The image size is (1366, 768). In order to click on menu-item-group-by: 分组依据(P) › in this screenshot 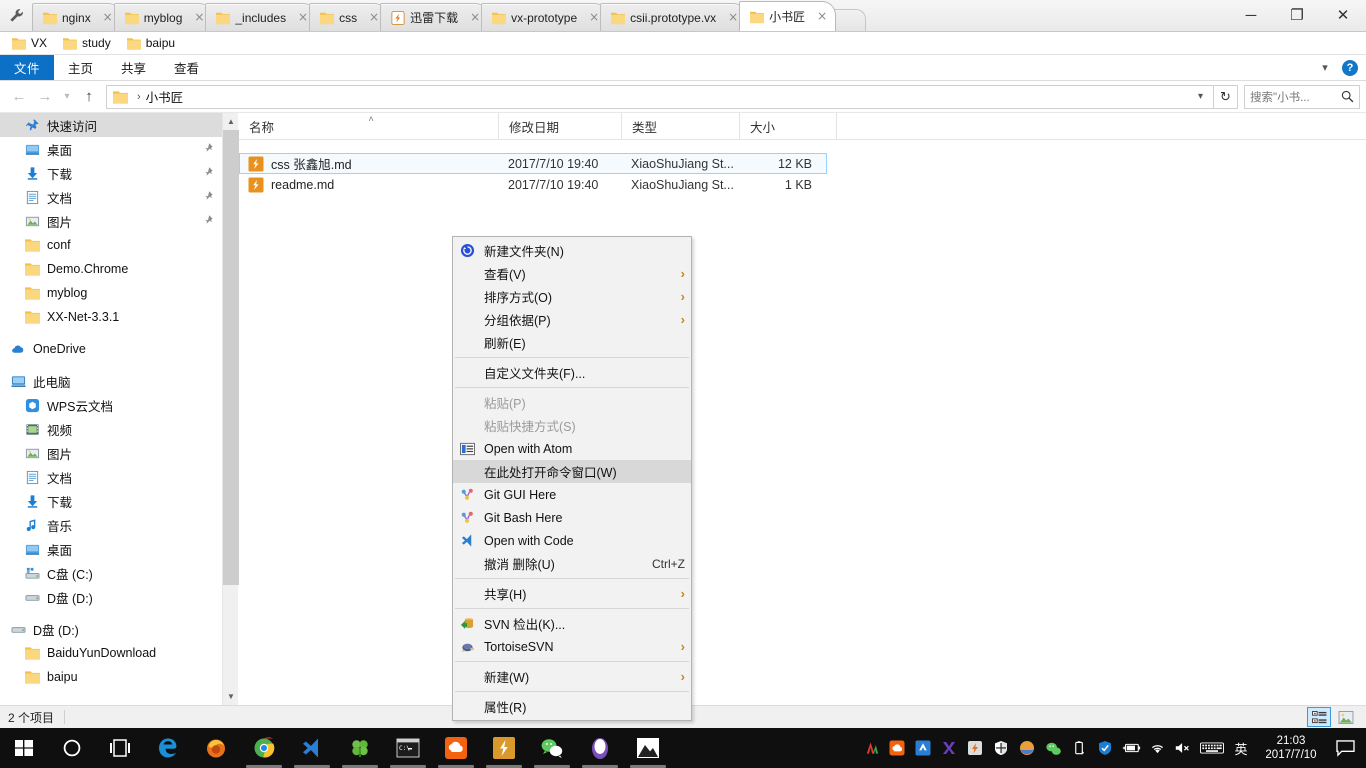, I will do `click(572, 319)`.